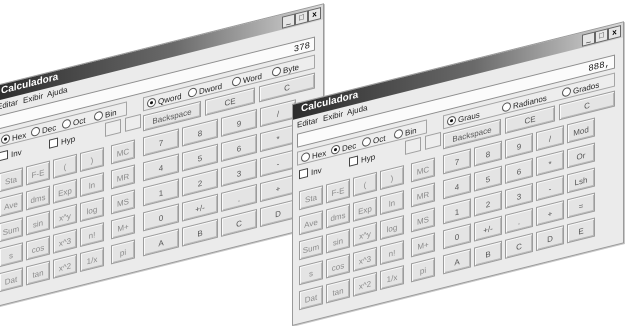  What do you see at coordinates (601, 36) in the screenshot?
I see `maximize-button: □` at bounding box center [601, 36].